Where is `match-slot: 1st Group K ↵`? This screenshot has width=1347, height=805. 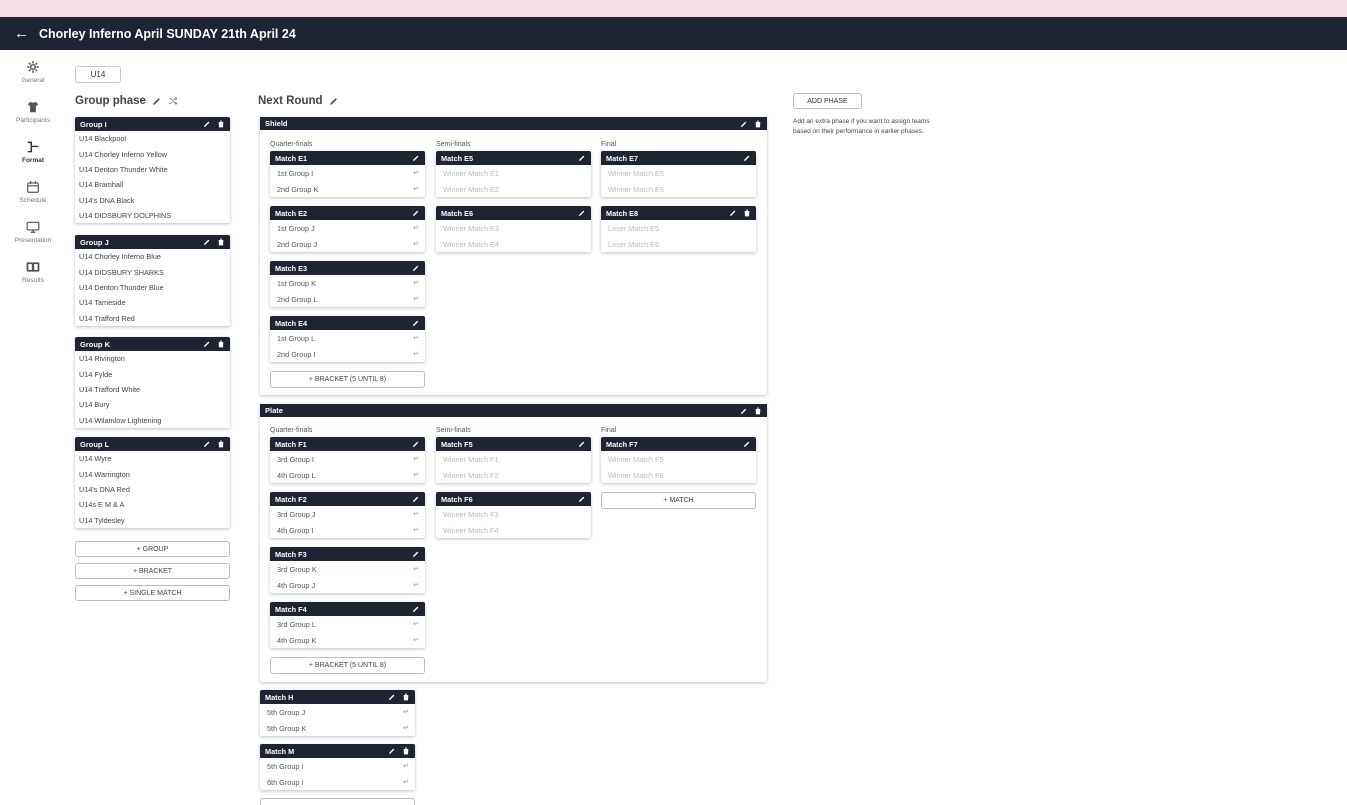
match-slot: 1st Group K ↵ is located at coordinates (347, 283).